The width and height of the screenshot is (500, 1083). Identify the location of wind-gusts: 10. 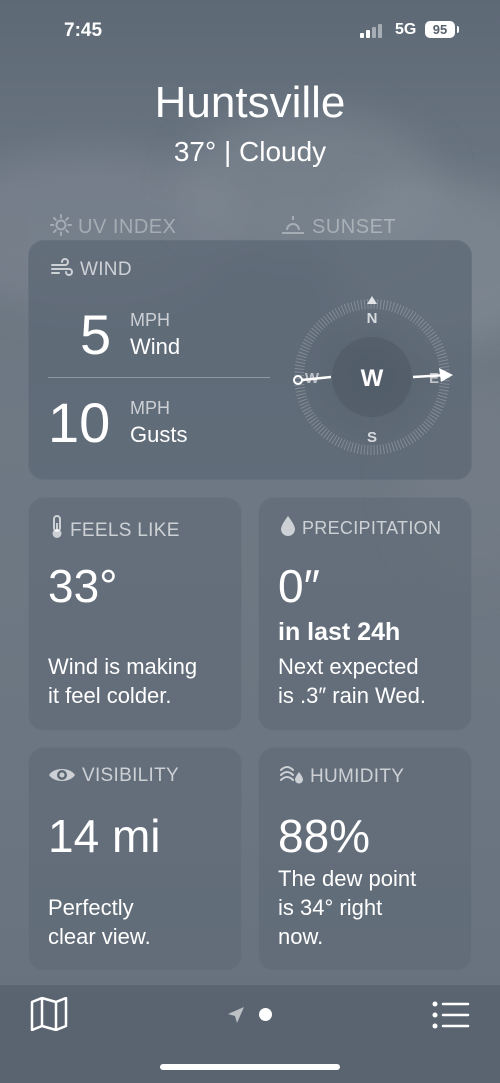
(79, 422).